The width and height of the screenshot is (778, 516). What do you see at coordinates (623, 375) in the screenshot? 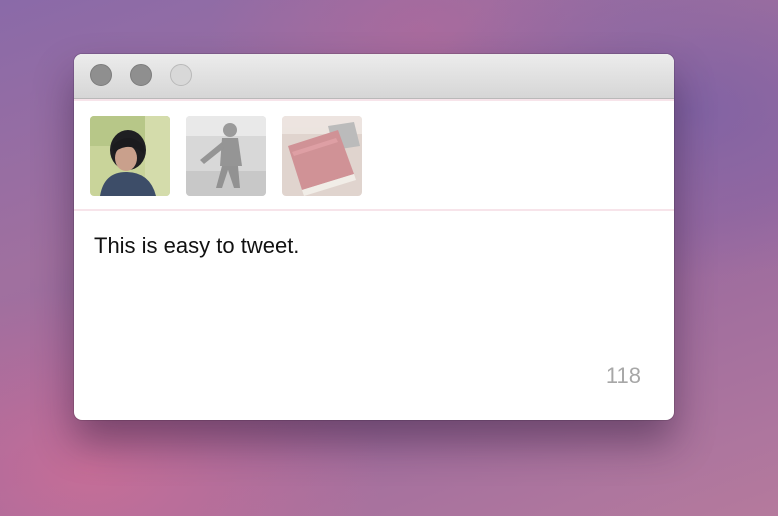
I see `character-counter: 118` at bounding box center [623, 375].